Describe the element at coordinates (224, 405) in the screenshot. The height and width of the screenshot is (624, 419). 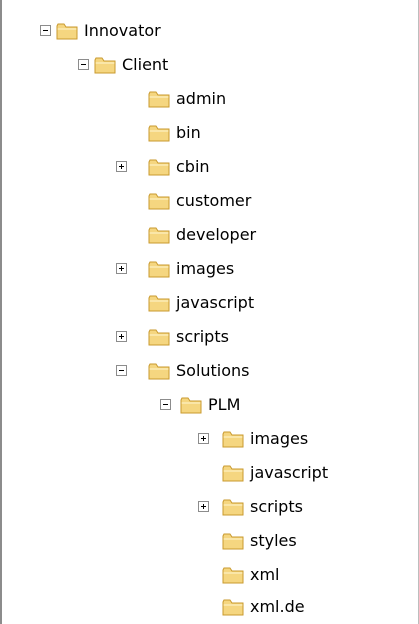
I see `tree-node-label: PLM` at that location.